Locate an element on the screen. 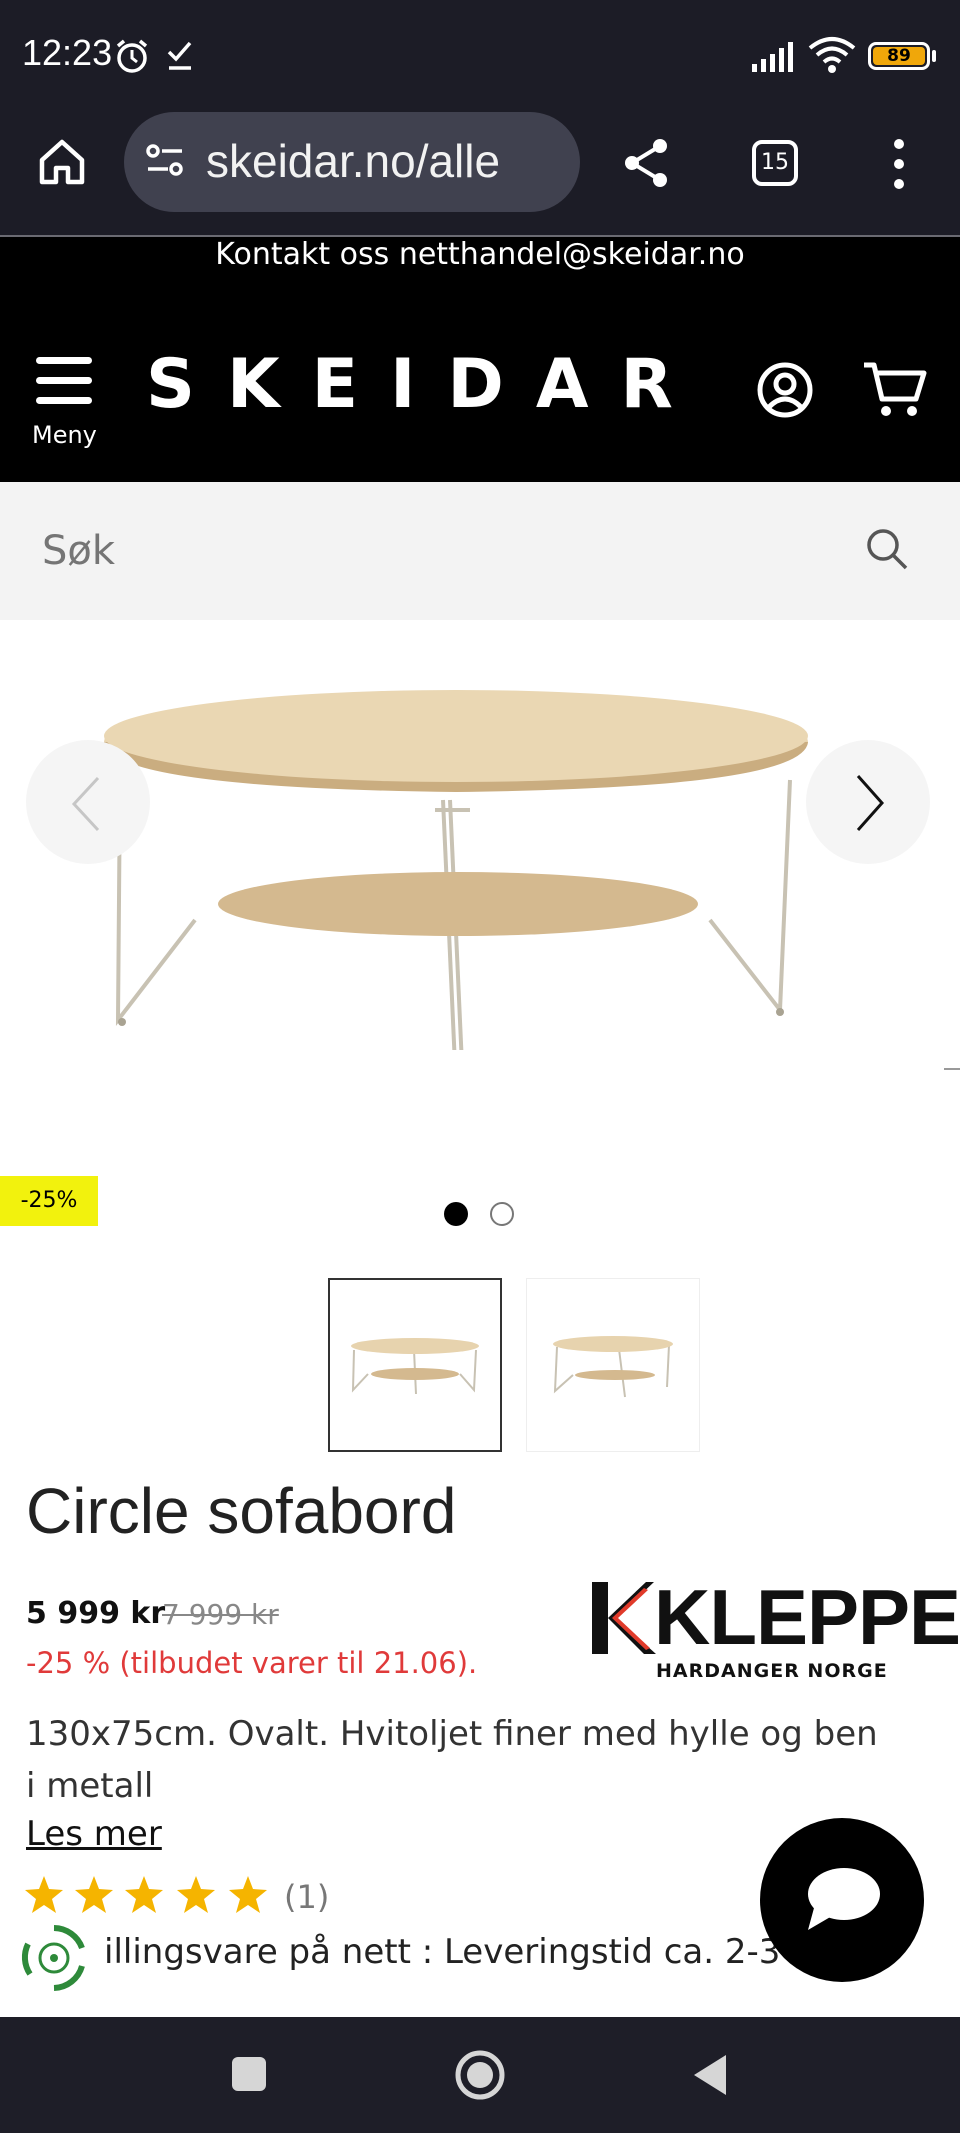 The height and width of the screenshot is (2133, 960). offer-text: -25 % (tilbudet varer til 21.06). is located at coordinates (252, 1663).